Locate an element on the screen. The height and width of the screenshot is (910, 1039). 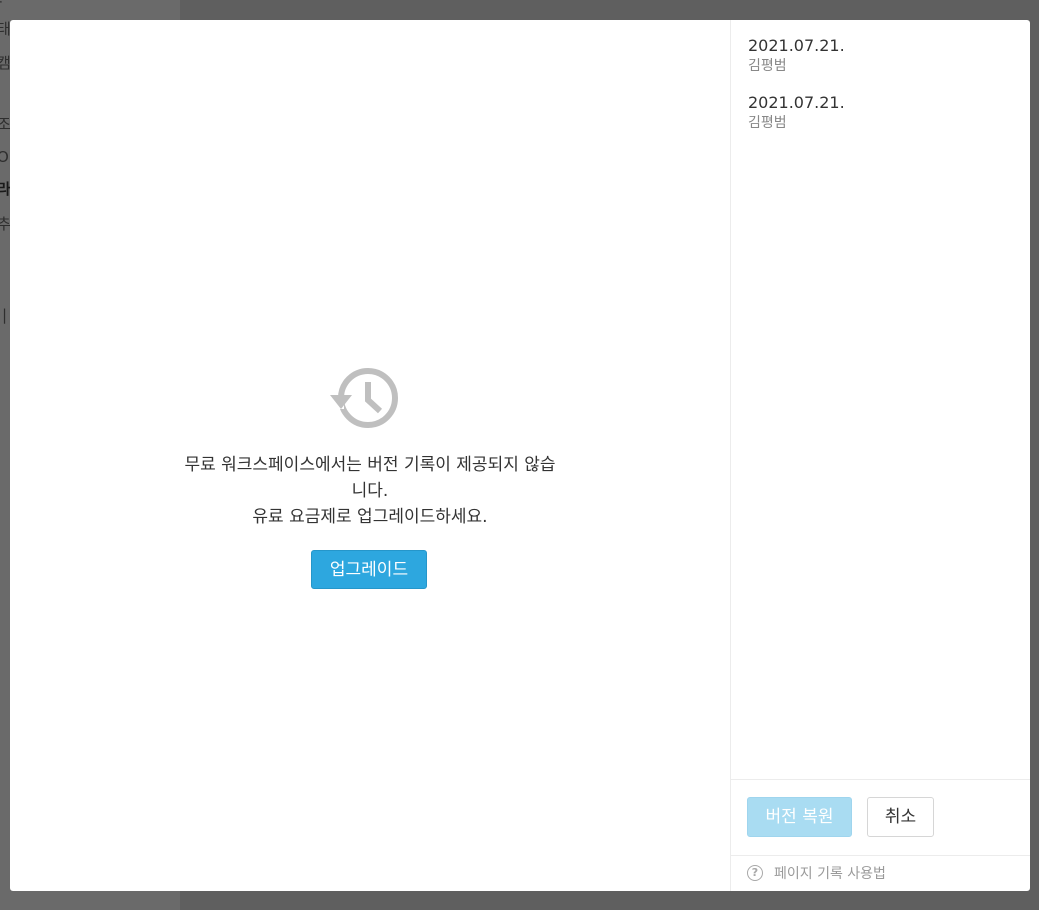
page-history-help-link: ? 페이지 기록 사용법 is located at coordinates (816, 873).